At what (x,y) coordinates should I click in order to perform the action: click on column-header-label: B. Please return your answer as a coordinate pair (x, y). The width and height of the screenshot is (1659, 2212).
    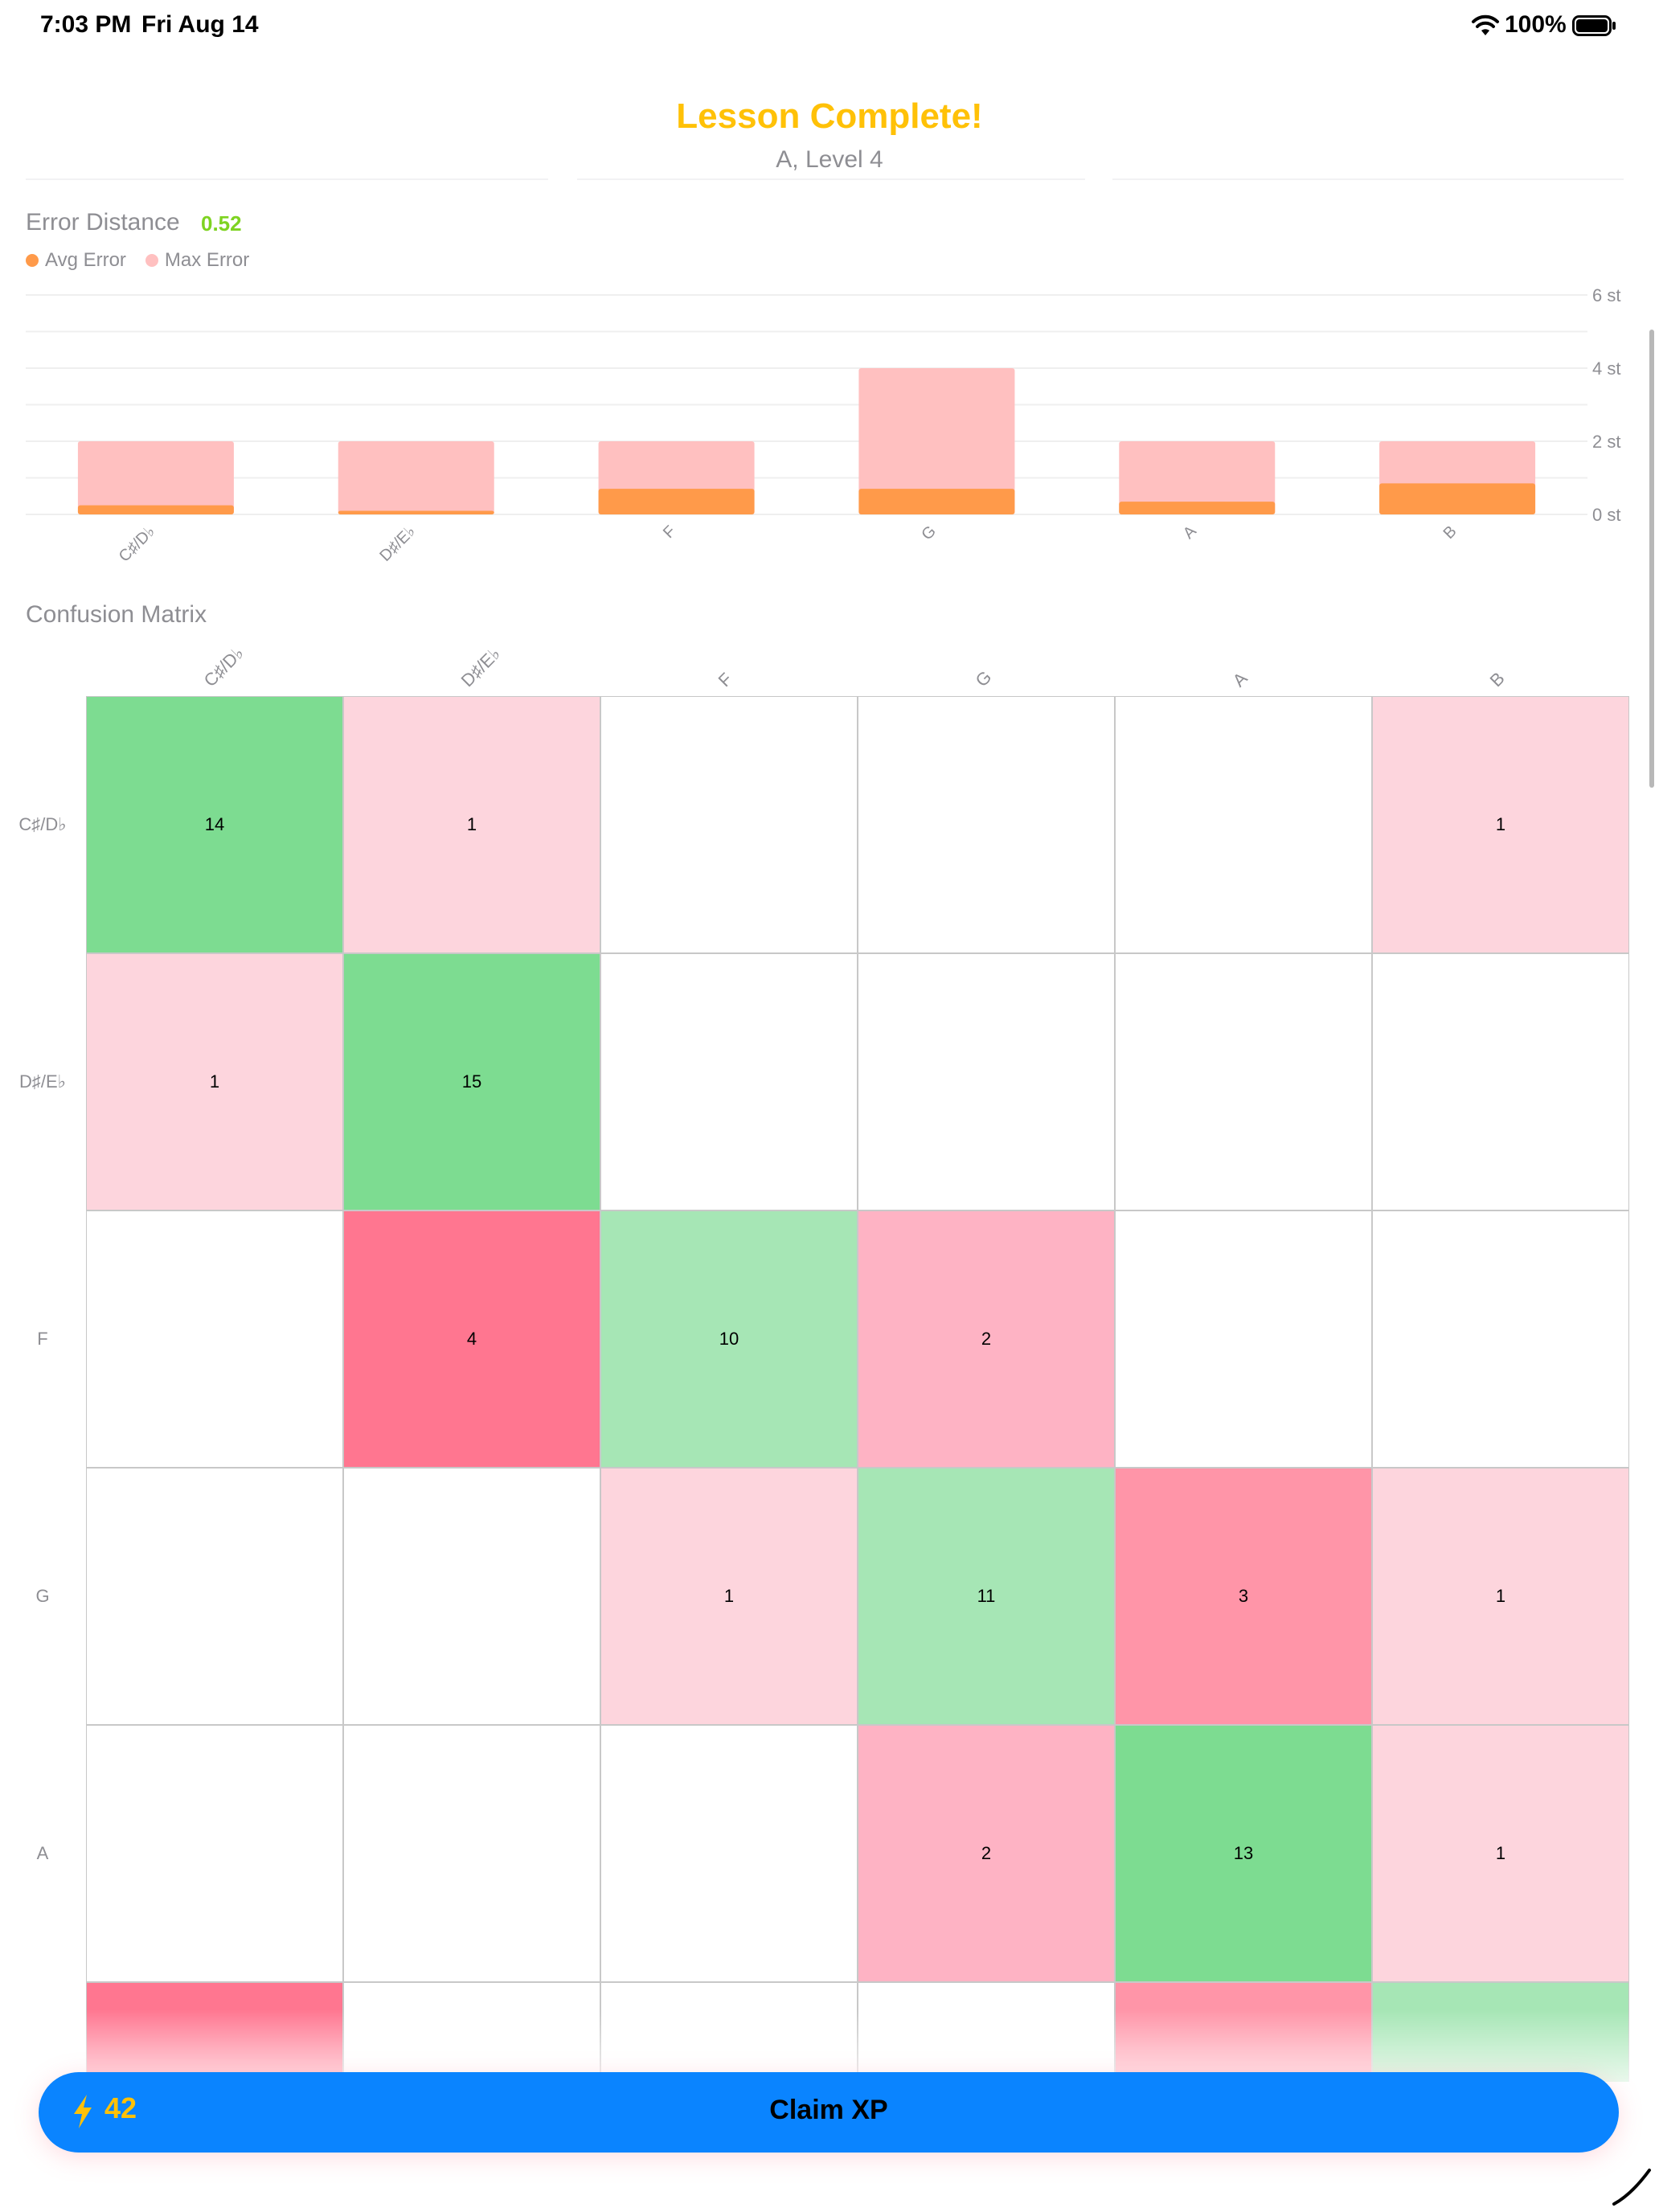
    Looking at the image, I should click on (1497, 679).